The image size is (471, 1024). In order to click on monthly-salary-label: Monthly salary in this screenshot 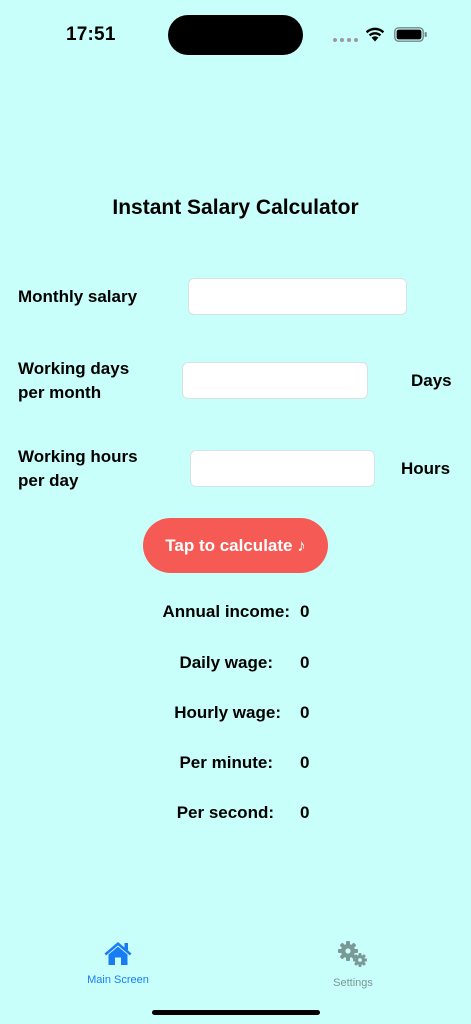, I will do `click(78, 296)`.